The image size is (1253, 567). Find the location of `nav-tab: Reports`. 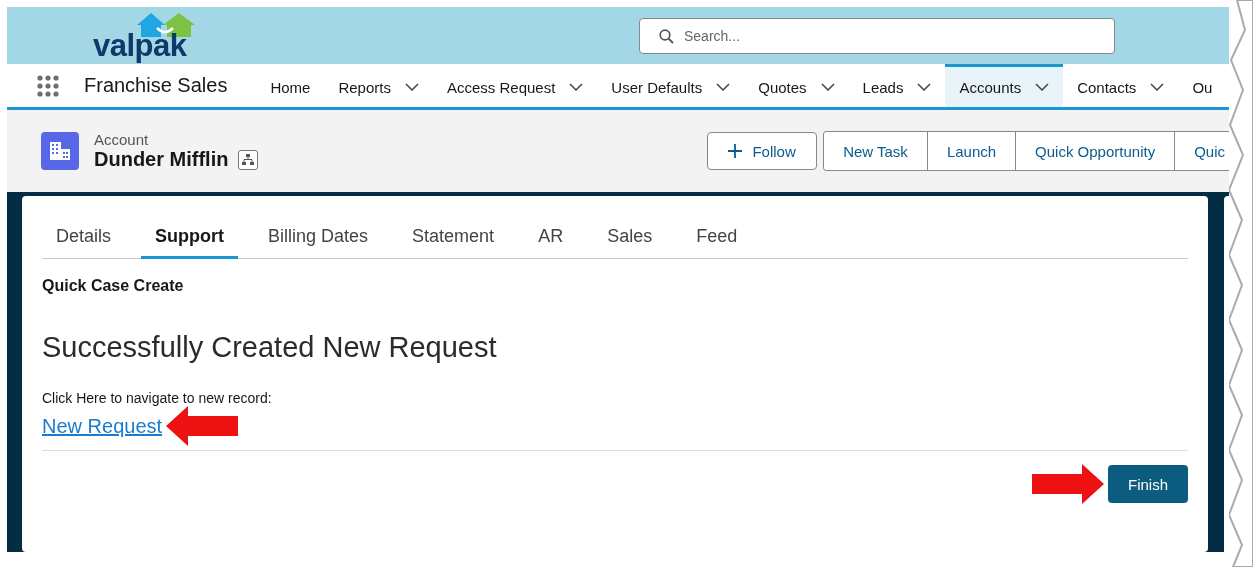

nav-tab: Reports is located at coordinates (378, 85).